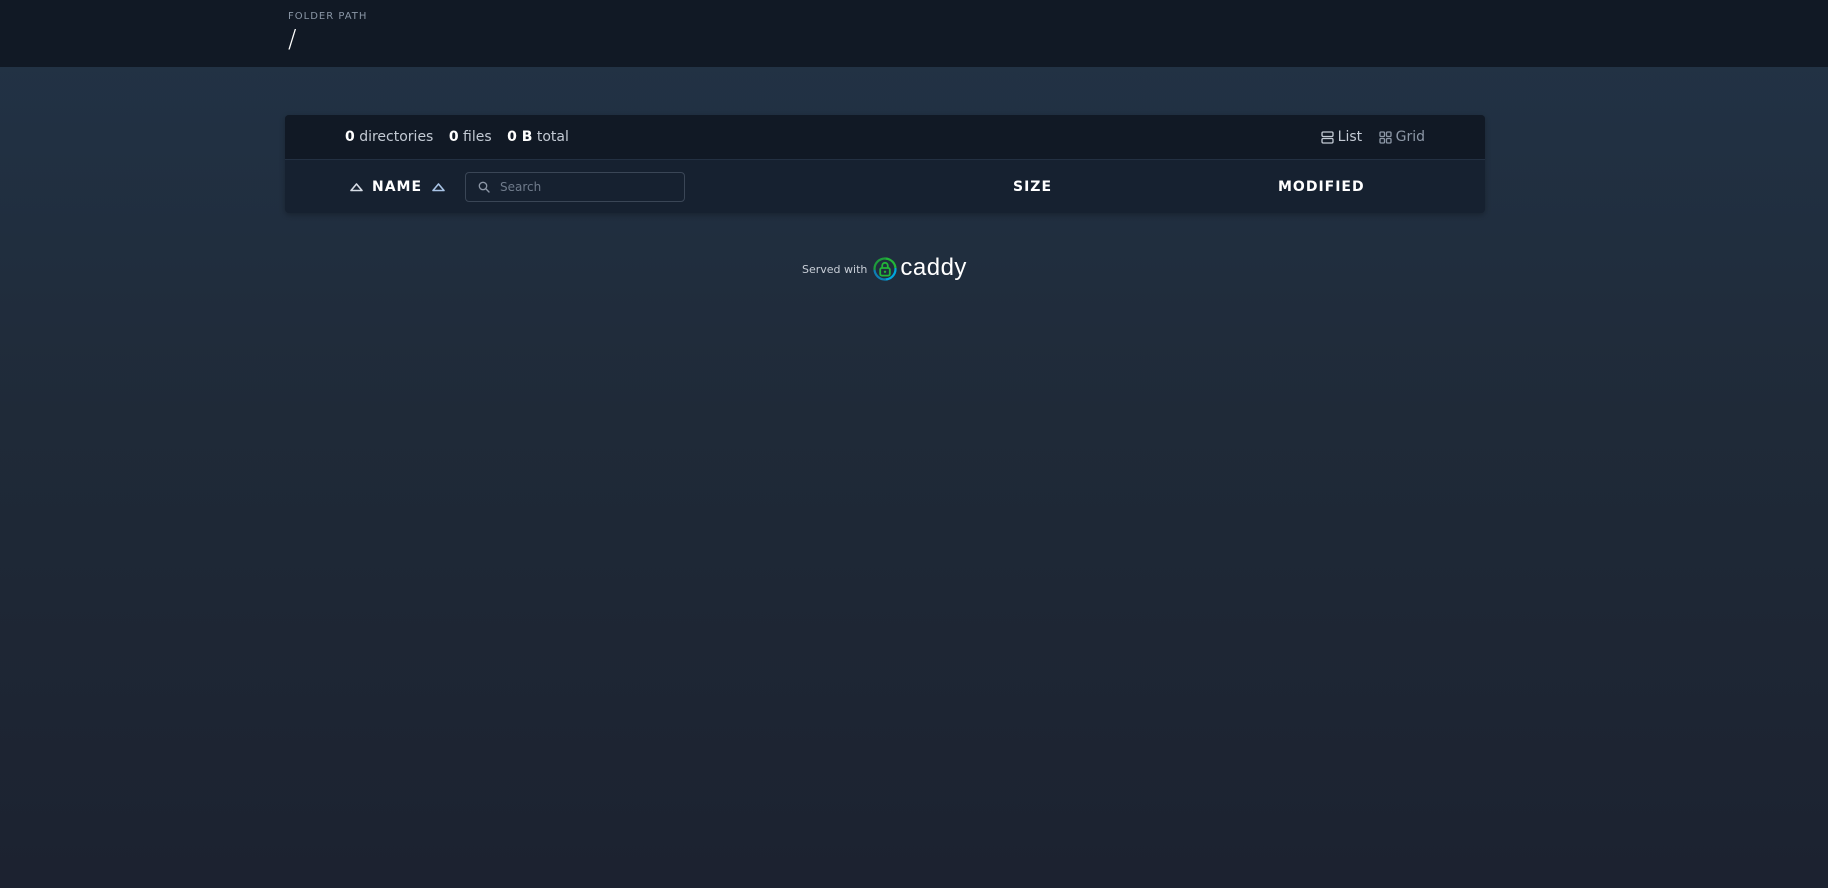  What do you see at coordinates (1367, 138) in the screenshot?
I see `layout-toggle: List Grid` at bounding box center [1367, 138].